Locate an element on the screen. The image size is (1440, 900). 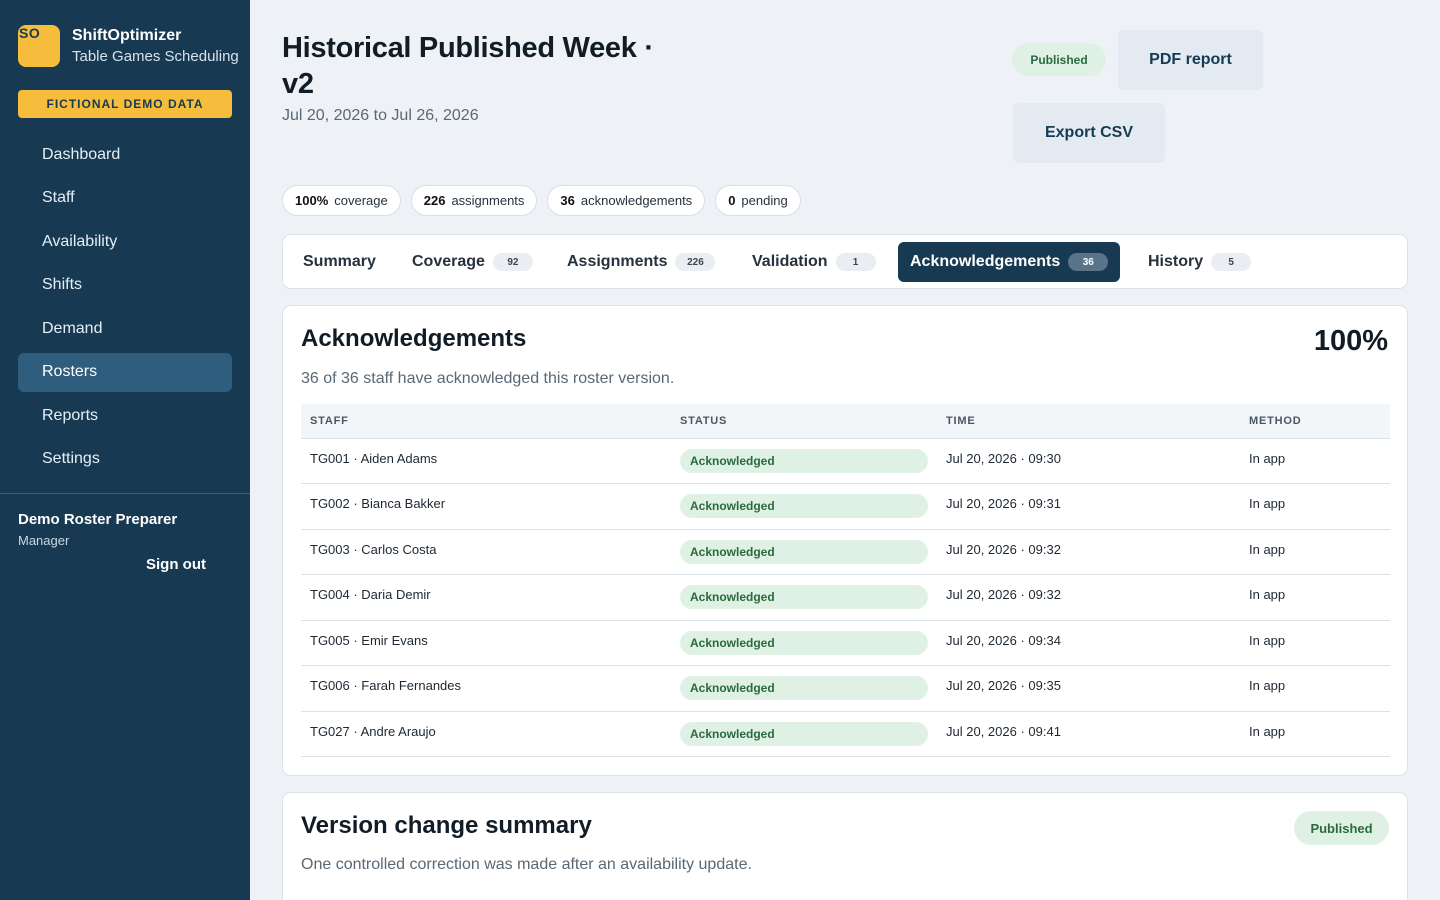
stat-label: assignments is located at coordinates (488, 200).